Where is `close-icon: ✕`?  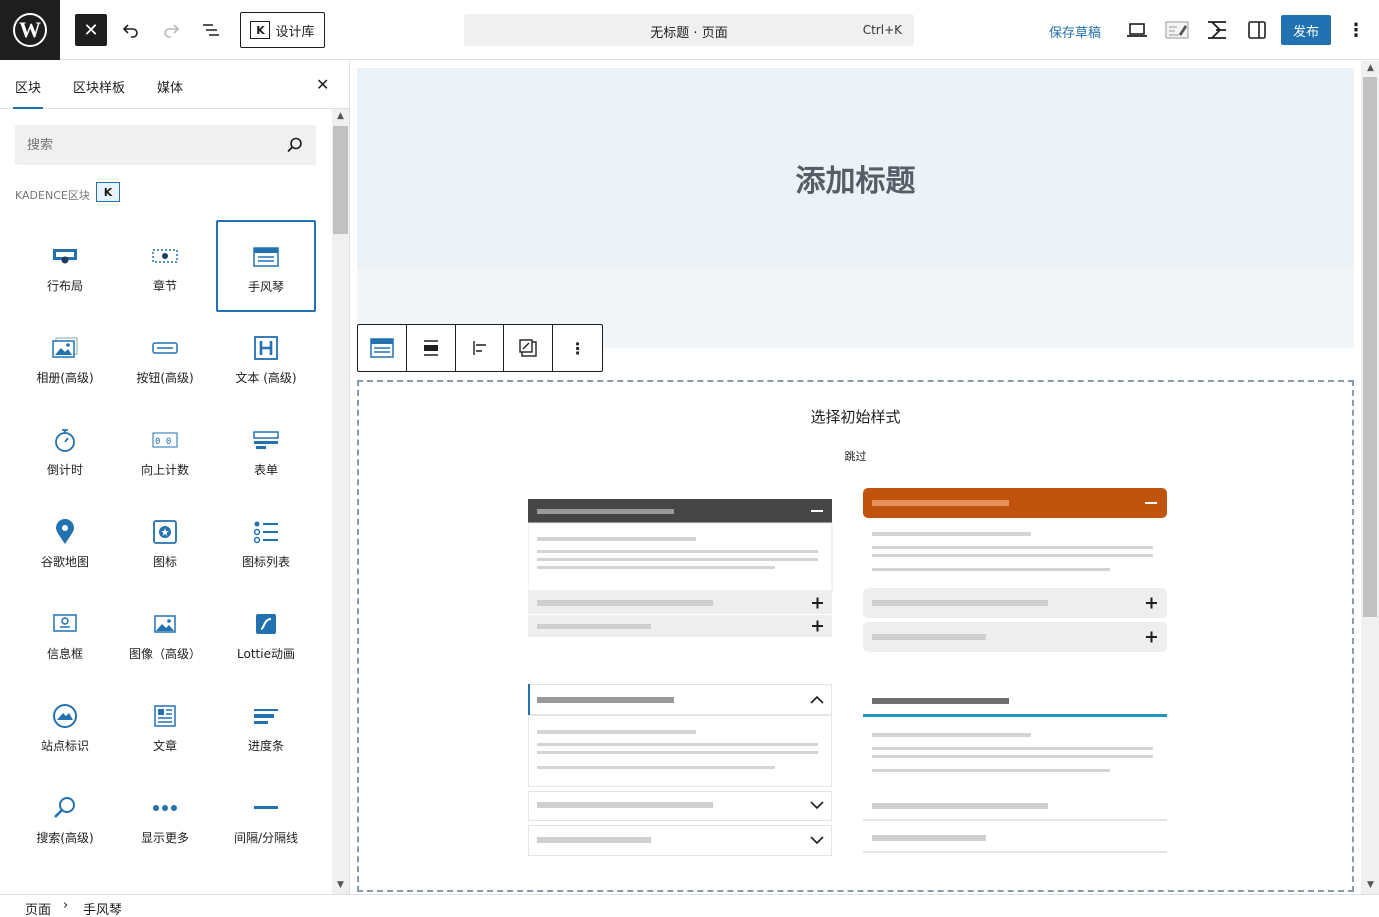
close-icon: ✕ is located at coordinates (323, 84).